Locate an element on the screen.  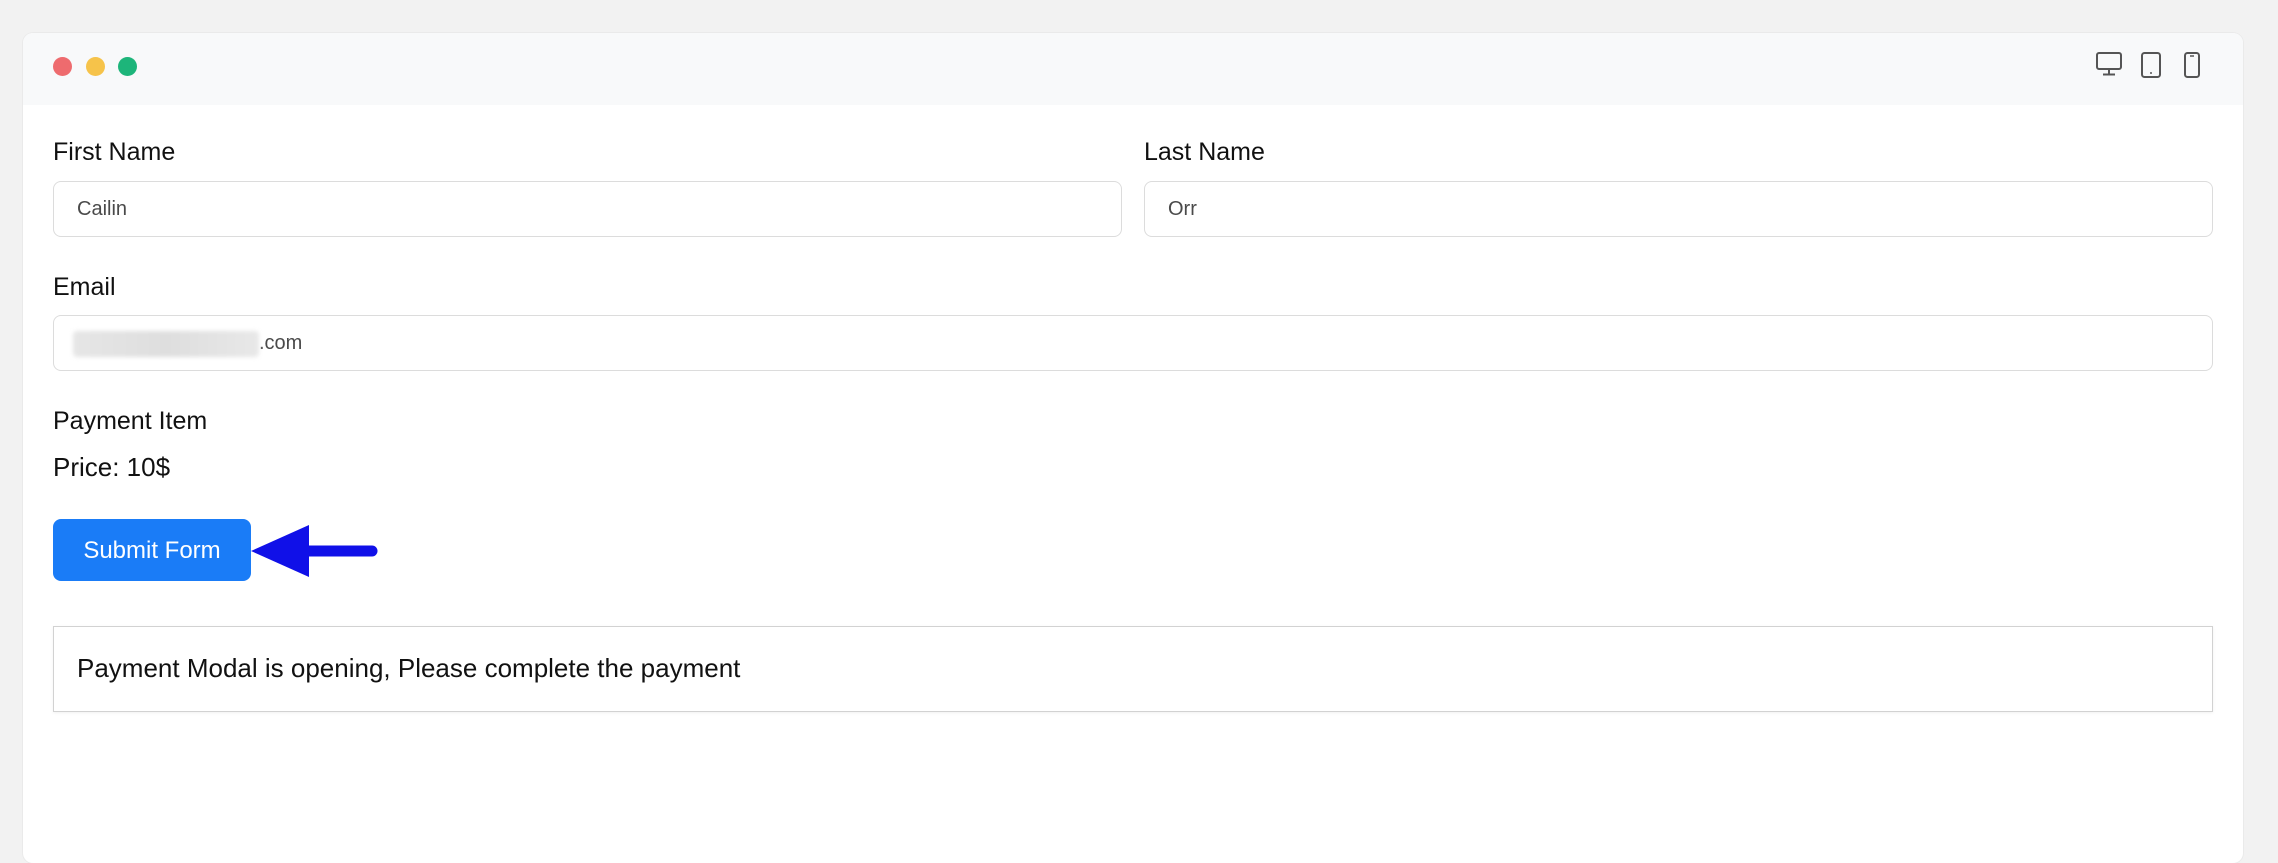
first-name-label: First Name is located at coordinates (114, 152).